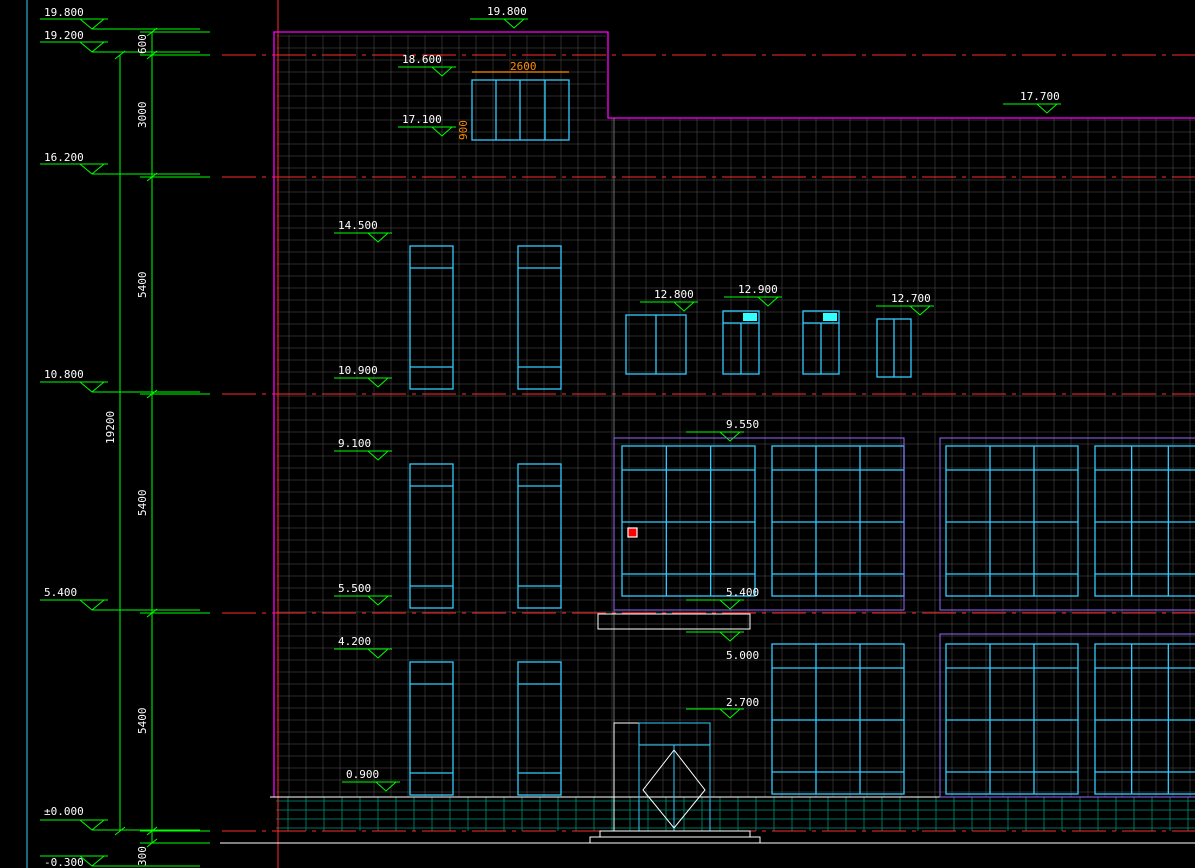 Image resolution: width=1195 pixels, height=868 pixels. Describe the element at coordinates (92, 24) in the screenshot. I see `left-level-mark-0-triangle` at that location.